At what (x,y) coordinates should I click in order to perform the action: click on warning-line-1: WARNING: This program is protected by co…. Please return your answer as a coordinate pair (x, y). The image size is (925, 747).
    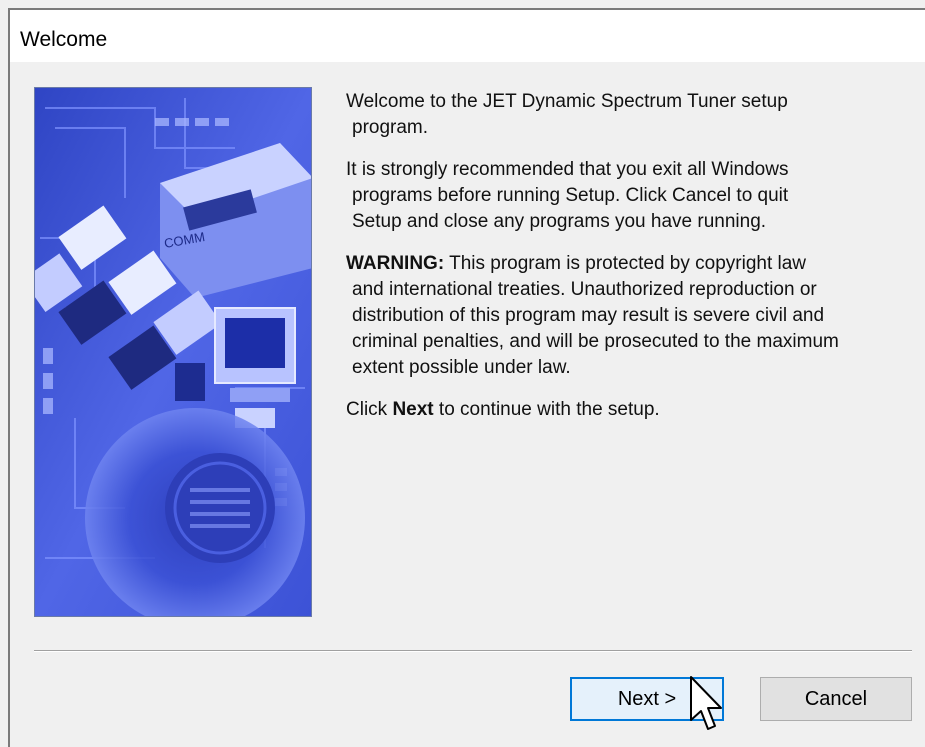
    Looking at the image, I should click on (626, 264).